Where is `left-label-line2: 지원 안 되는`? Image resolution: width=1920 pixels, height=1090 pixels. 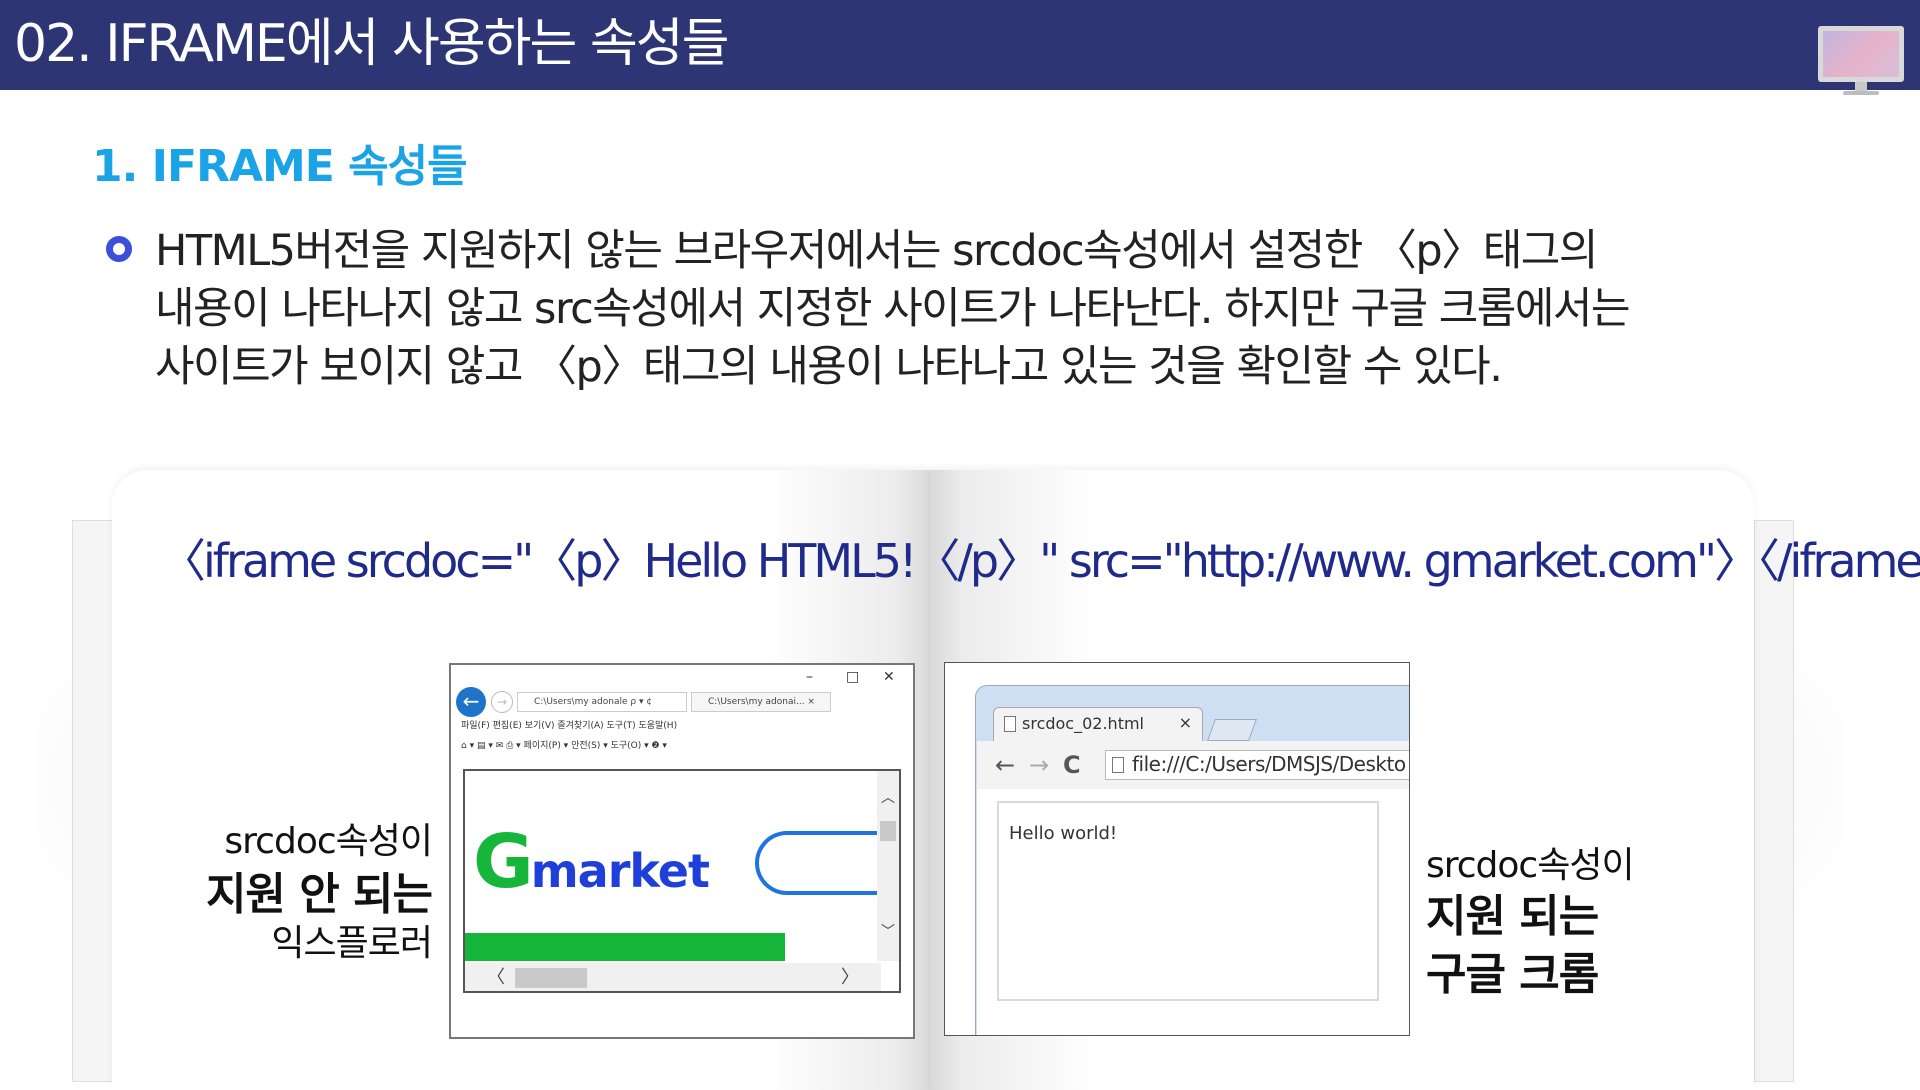
left-label-line2: 지원 안 되는 is located at coordinates (319, 894).